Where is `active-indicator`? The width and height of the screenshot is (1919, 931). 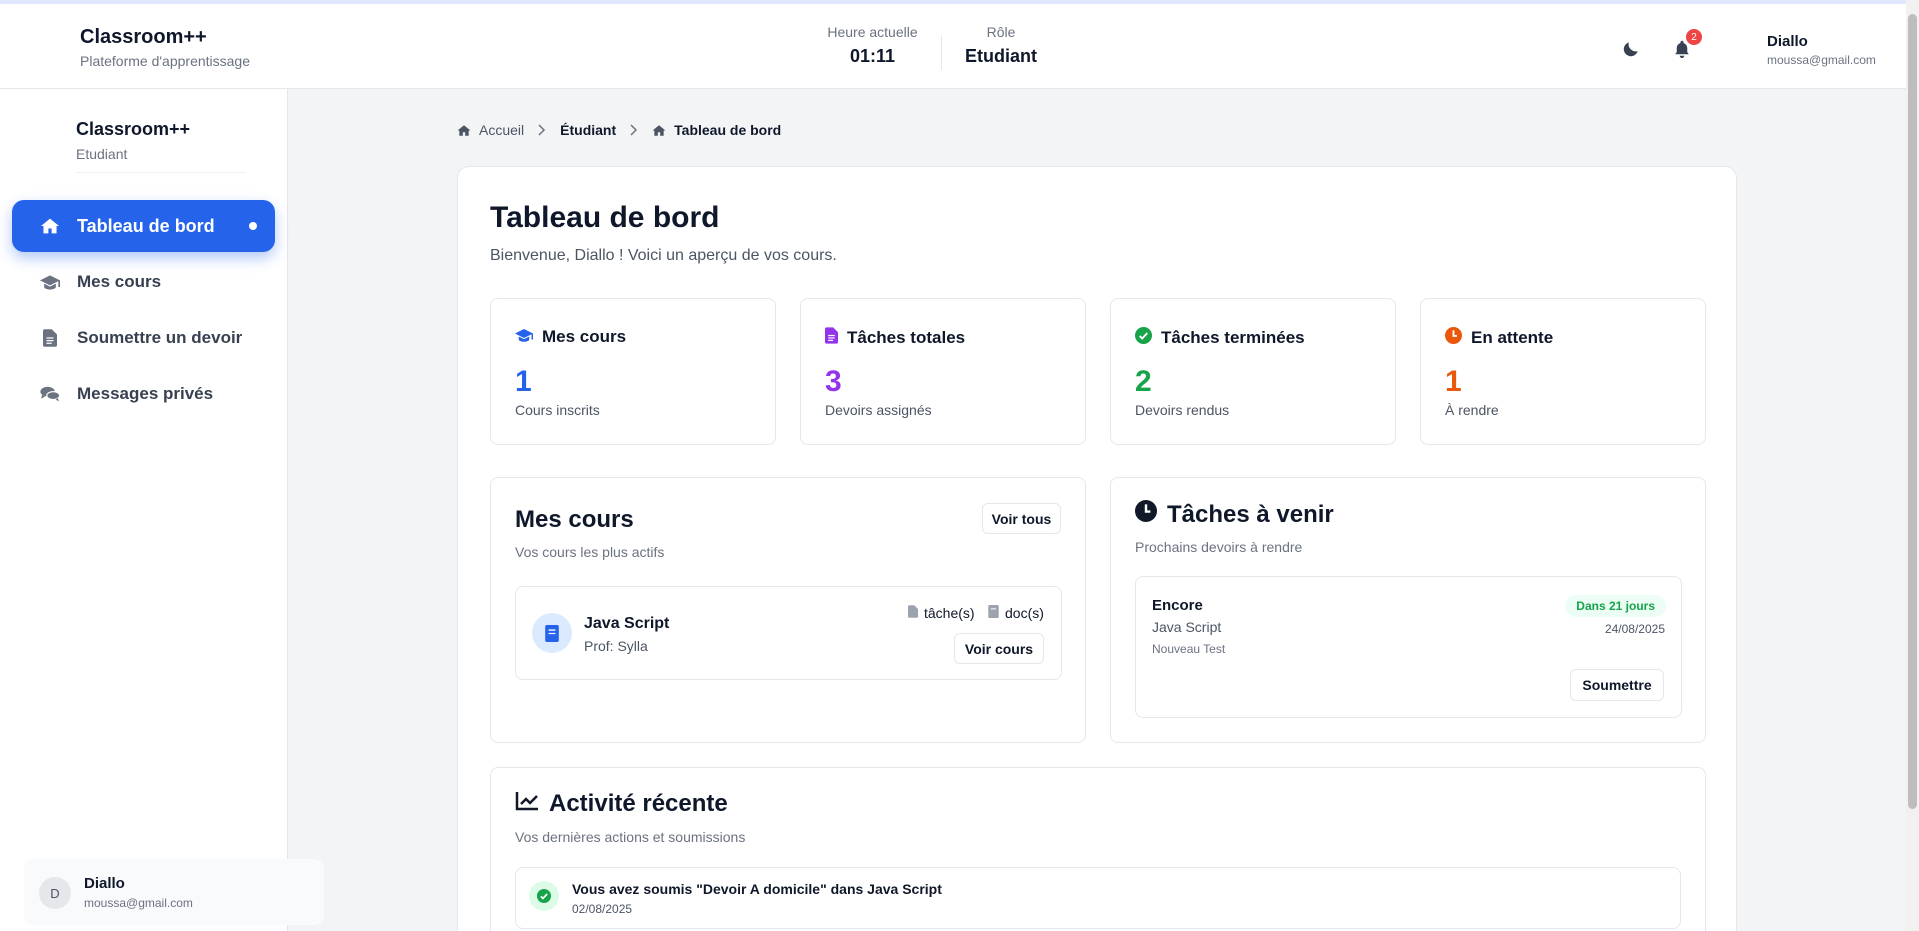
active-indicator is located at coordinates (253, 226).